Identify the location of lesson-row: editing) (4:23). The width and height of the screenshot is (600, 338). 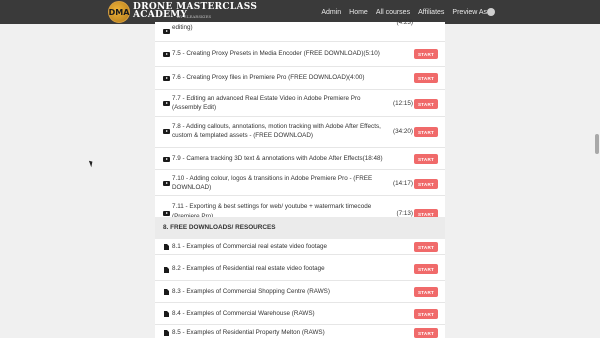
(300, 30).